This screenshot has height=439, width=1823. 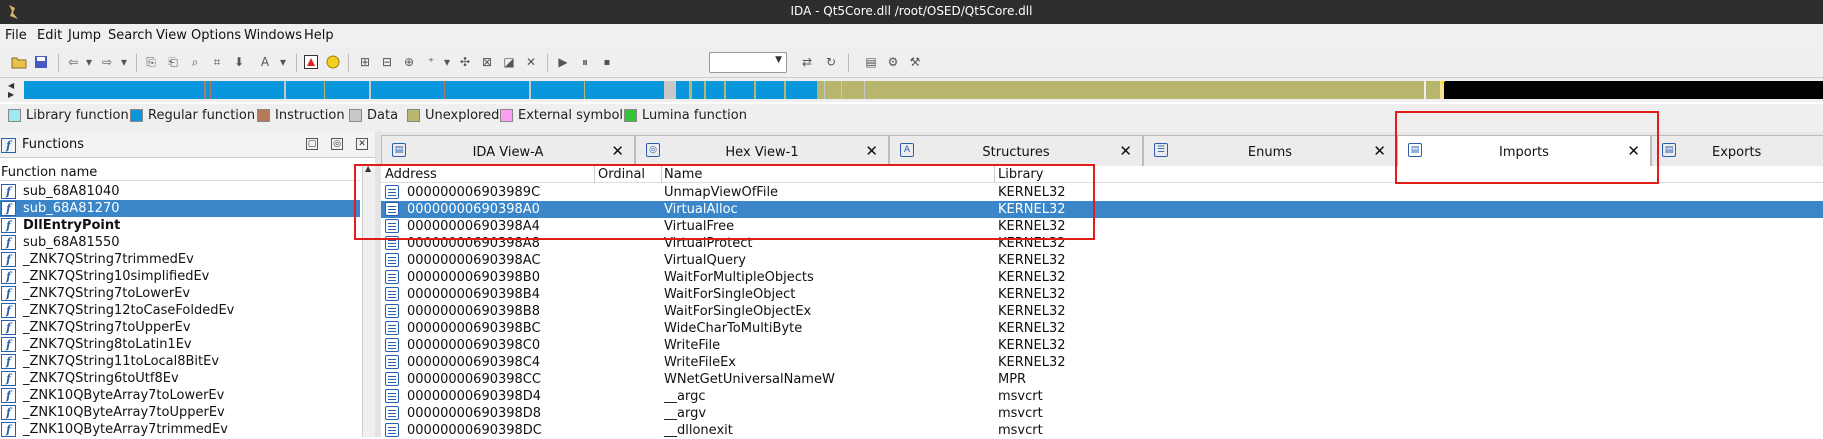 What do you see at coordinates (130, 35) in the screenshot?
I see `menu-search: Search` at bounding box center [130, 35].